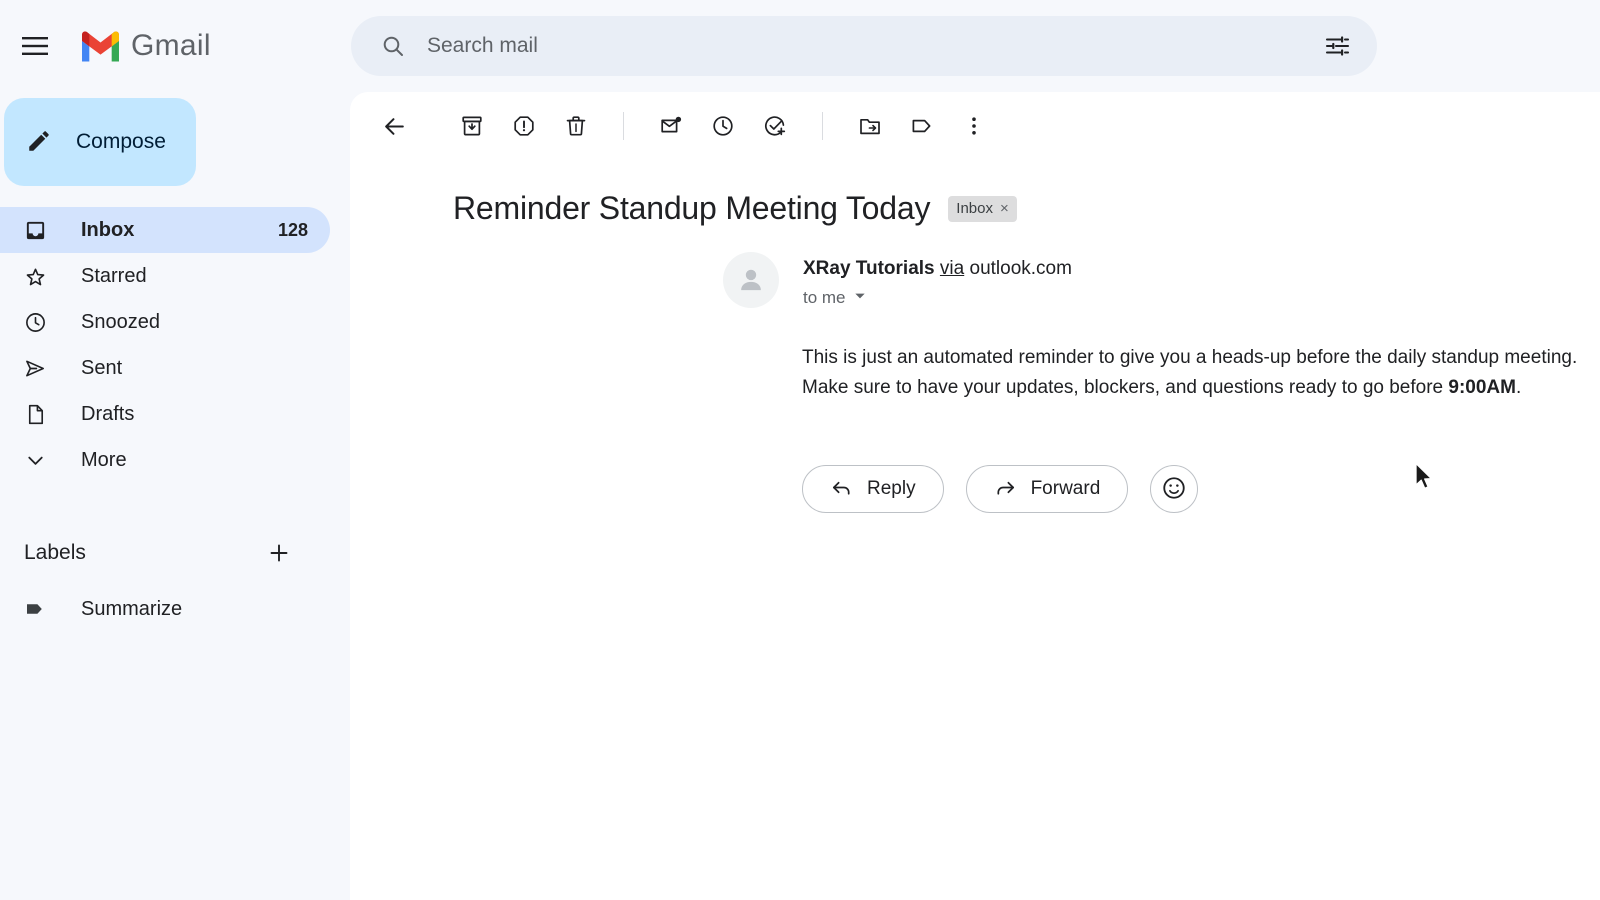 Image resolution: width=1600 pixels, height=900 pixels. I want to click on sidebar-item-label: Starred, so click(114, 275).